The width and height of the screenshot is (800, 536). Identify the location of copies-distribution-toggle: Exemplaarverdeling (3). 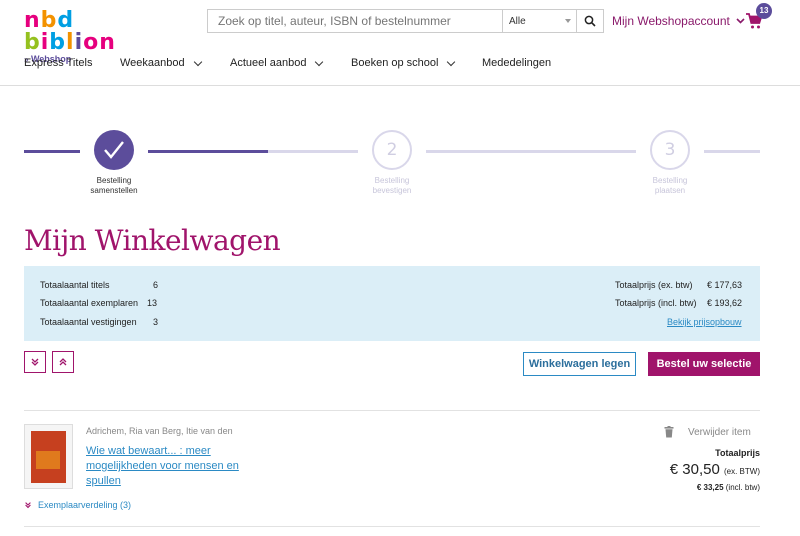
(77, 505).